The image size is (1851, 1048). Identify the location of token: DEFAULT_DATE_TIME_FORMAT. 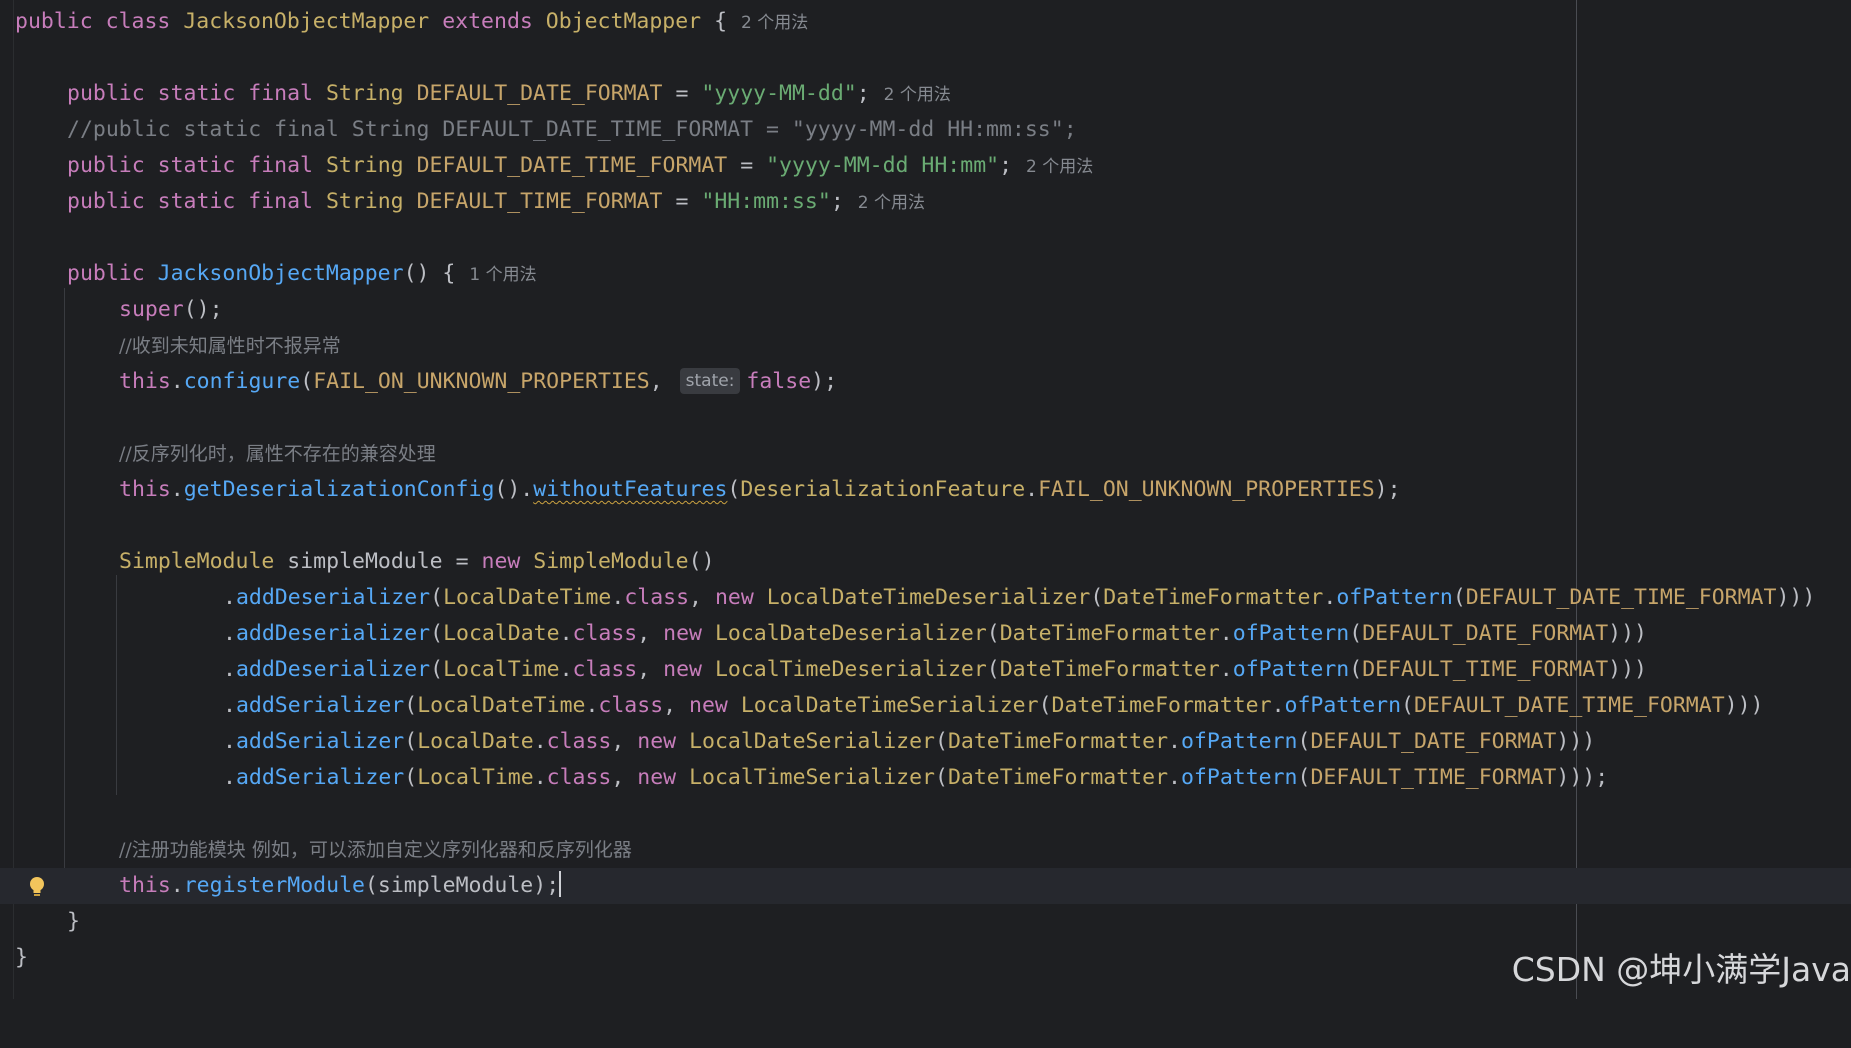
(1569, 705).